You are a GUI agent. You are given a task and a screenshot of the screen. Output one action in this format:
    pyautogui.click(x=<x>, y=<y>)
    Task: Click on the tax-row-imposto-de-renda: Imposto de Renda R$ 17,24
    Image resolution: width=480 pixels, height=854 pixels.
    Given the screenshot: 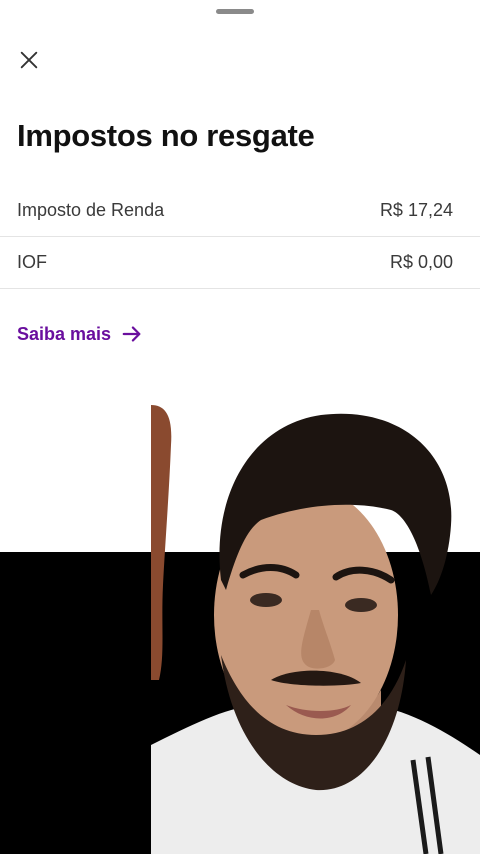 What is the action you would take?
    pyautogui.click(x=240, y=211)
    